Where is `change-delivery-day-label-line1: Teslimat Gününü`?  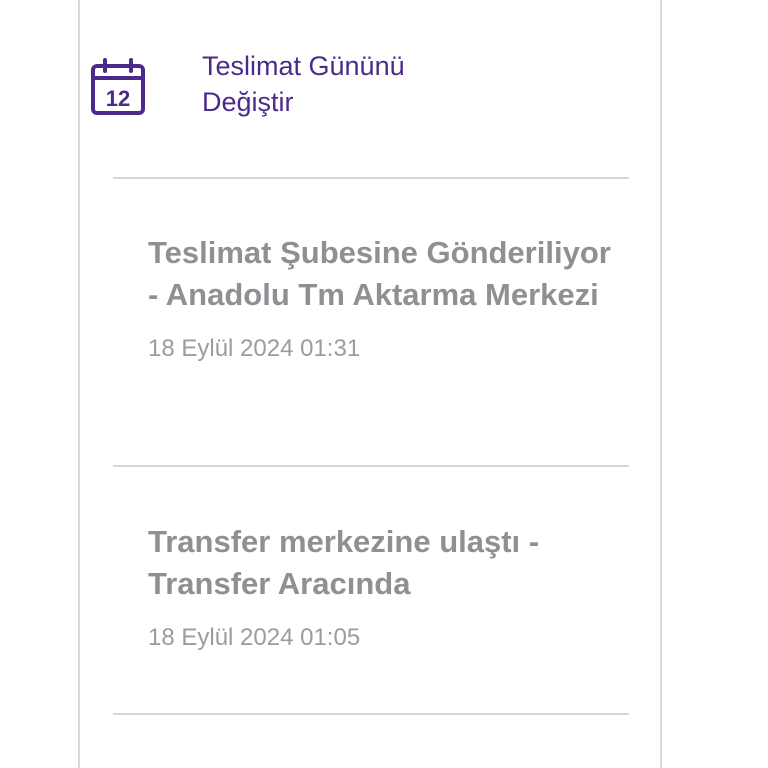
change-delivery-day-label-line1: Teslimat Gününü is located at coordinates (303, 66).